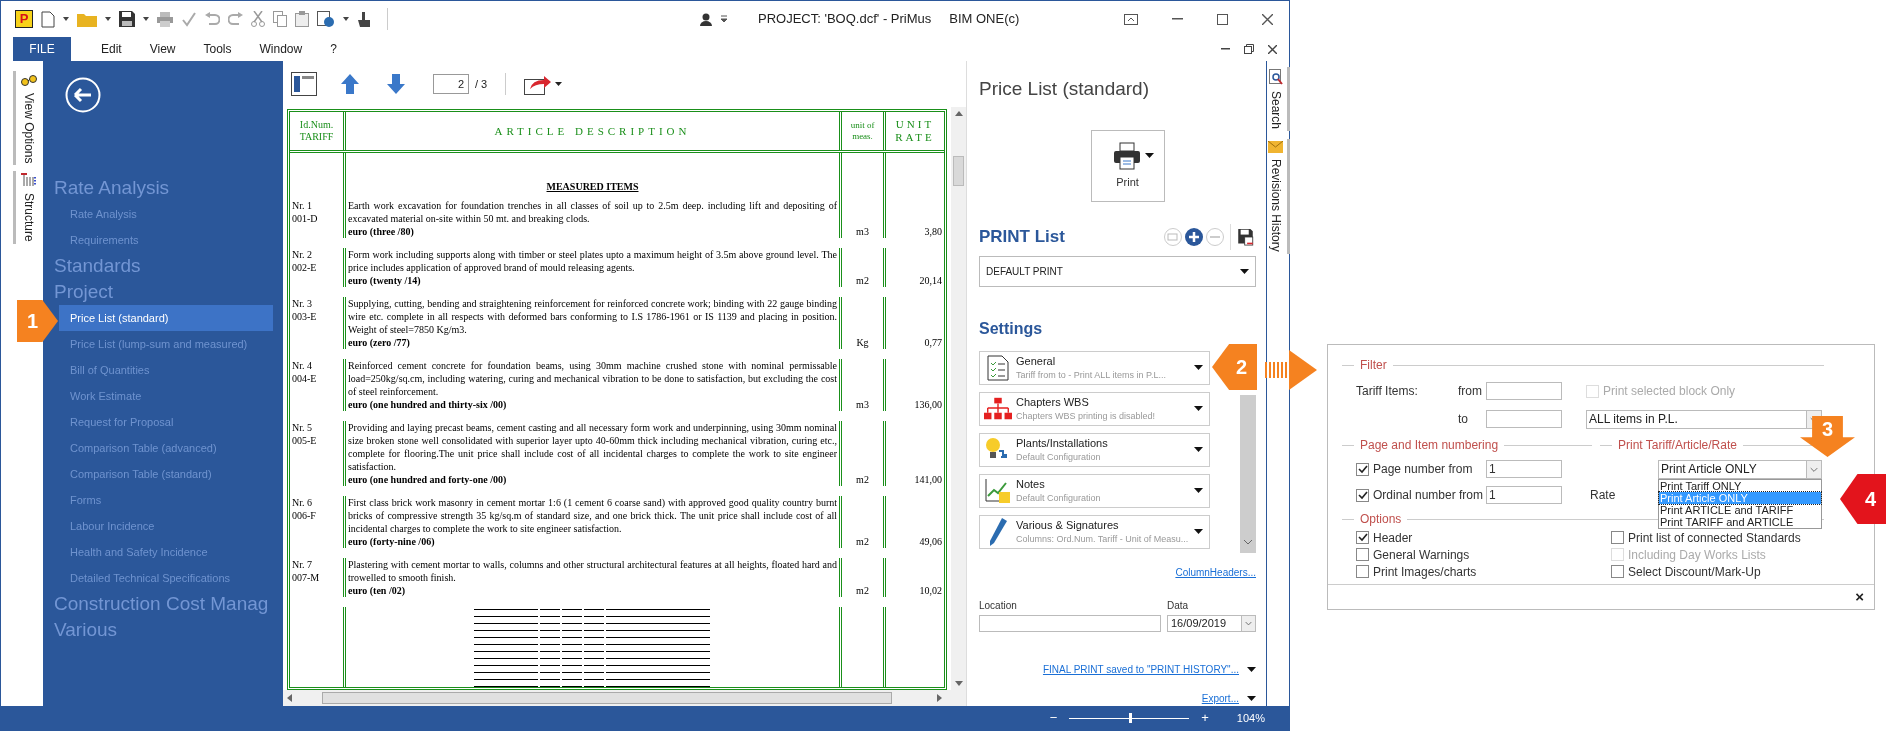 The width and height of the screenshot is (1900, 744). Describe the element at coordinates (111, 49) in the screenshot. I see `menu-item: Edit` at that location.